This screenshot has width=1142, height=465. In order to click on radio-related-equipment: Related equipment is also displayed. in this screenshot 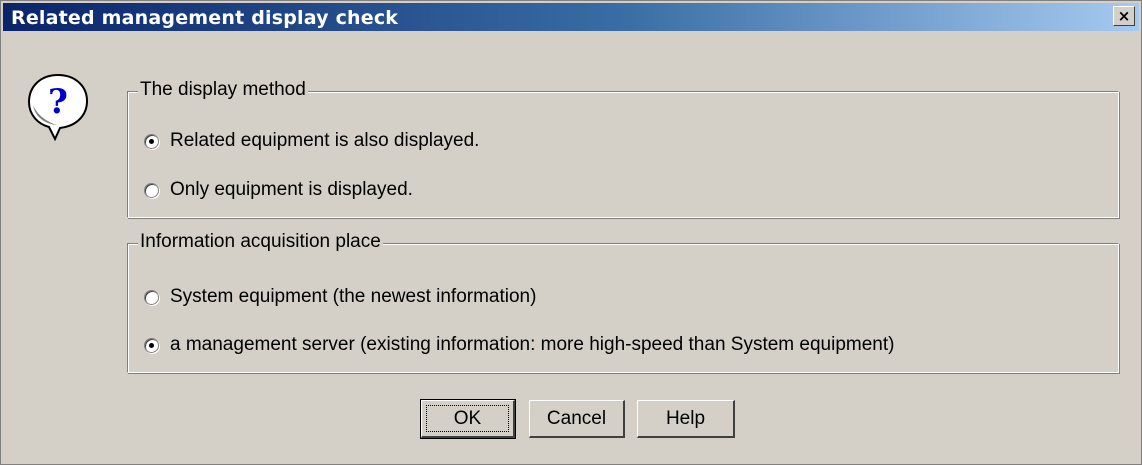, I will do `click(311, 141)`.